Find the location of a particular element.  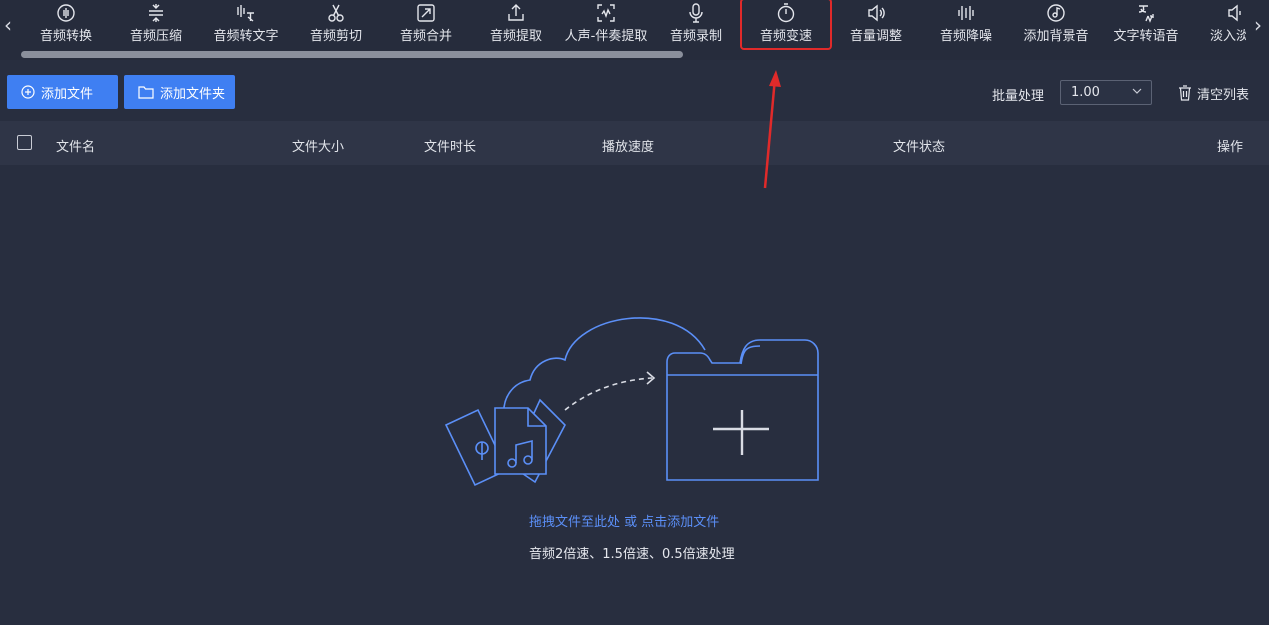

trash-icon is located at coordinates (1185, 93).